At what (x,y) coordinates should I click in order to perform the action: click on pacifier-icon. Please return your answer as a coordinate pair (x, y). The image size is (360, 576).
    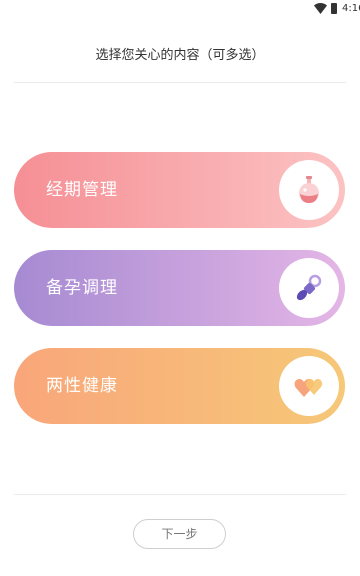
    Looking at the image, I should click on (309, 287).